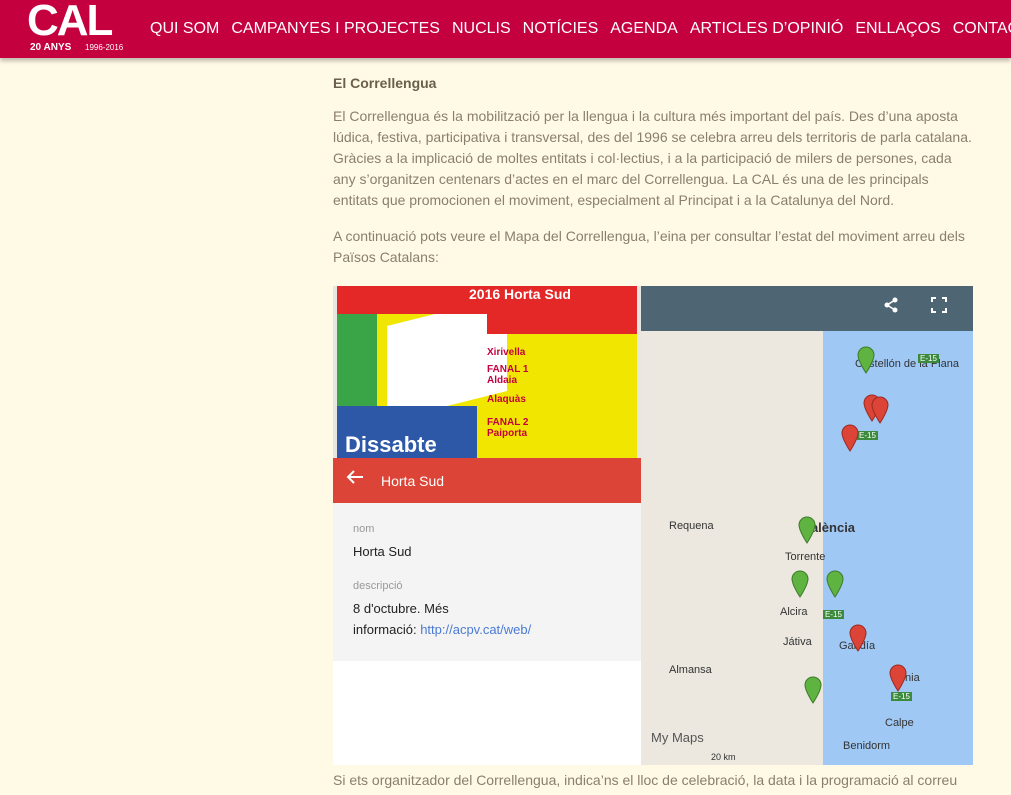  Describe the element at coordinates (690, 670) in the screenshot. I see `city-label: Almansa` at that location.